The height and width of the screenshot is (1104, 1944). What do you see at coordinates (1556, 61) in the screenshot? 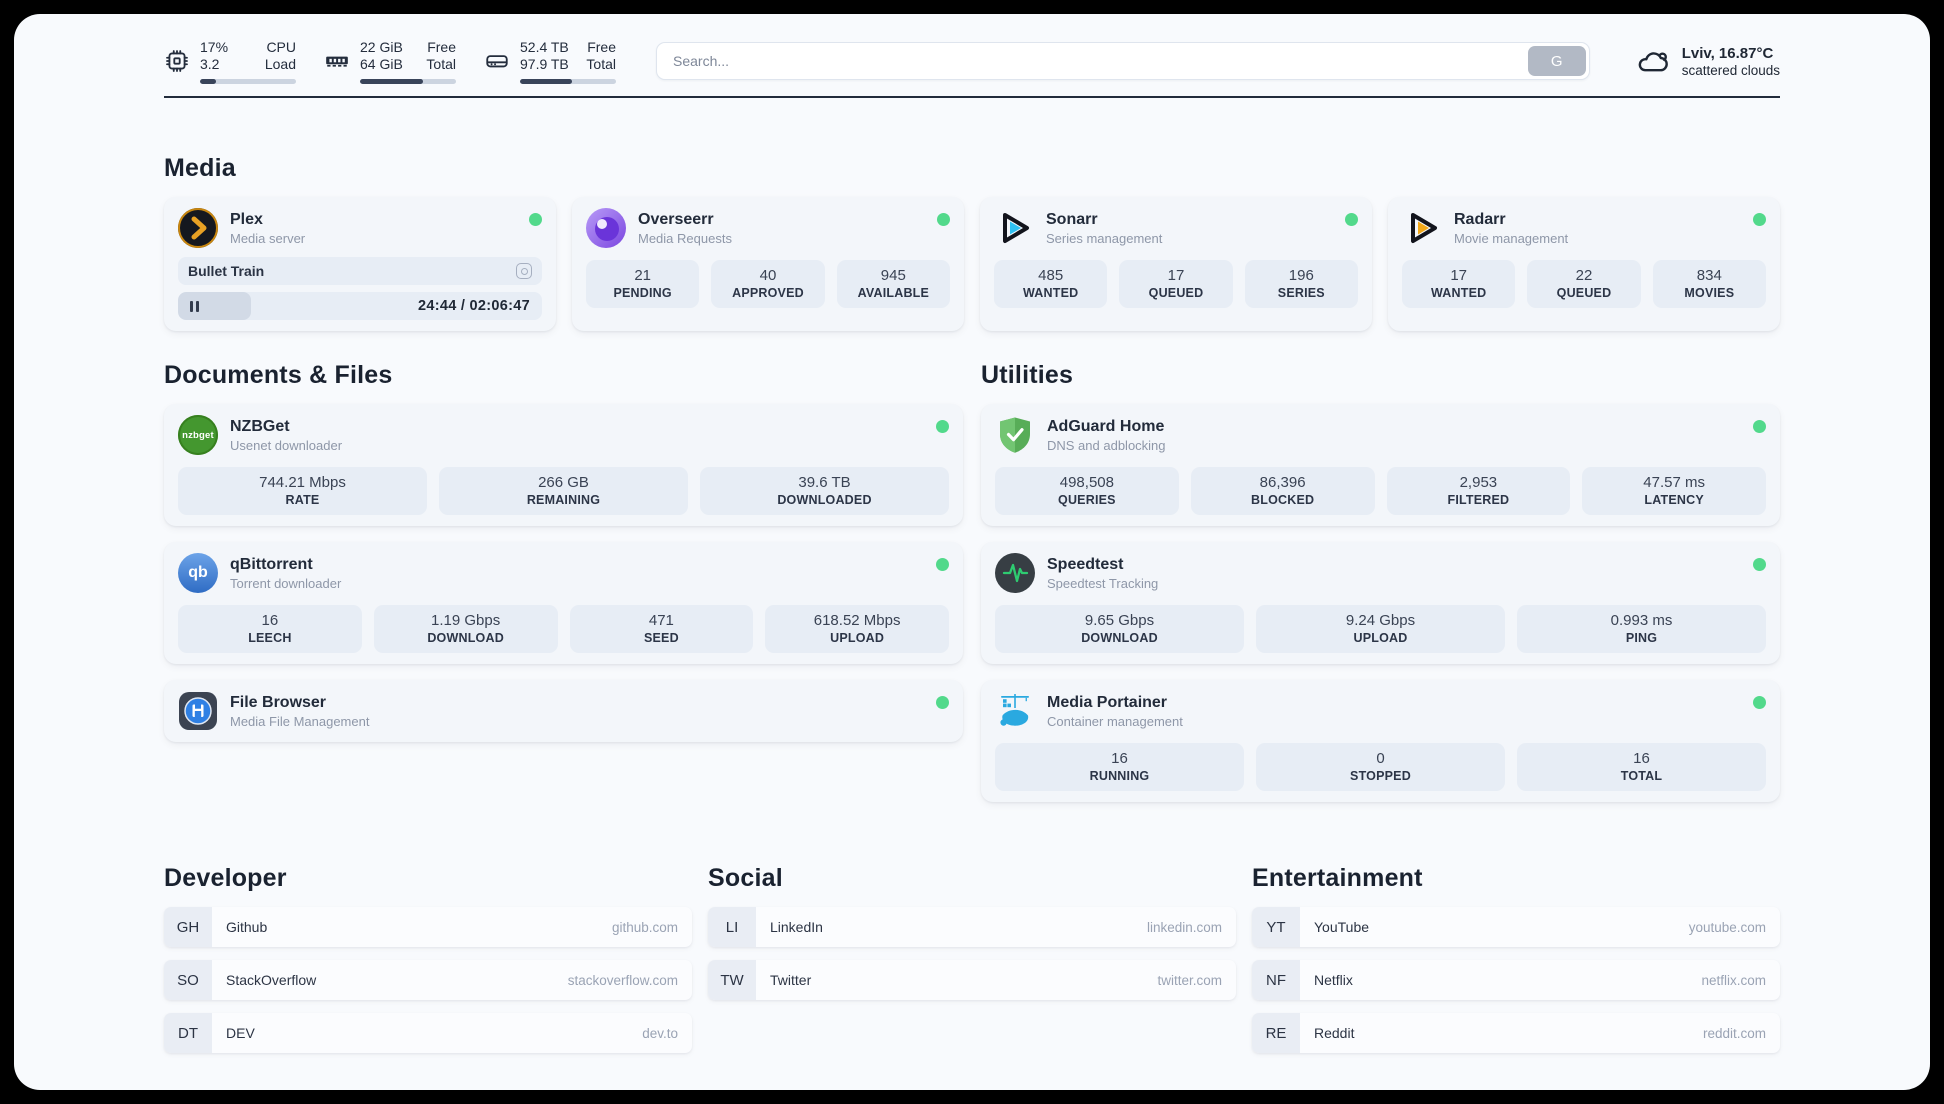
I see `search-provider-button: G` at bounding box center [1556, 61].